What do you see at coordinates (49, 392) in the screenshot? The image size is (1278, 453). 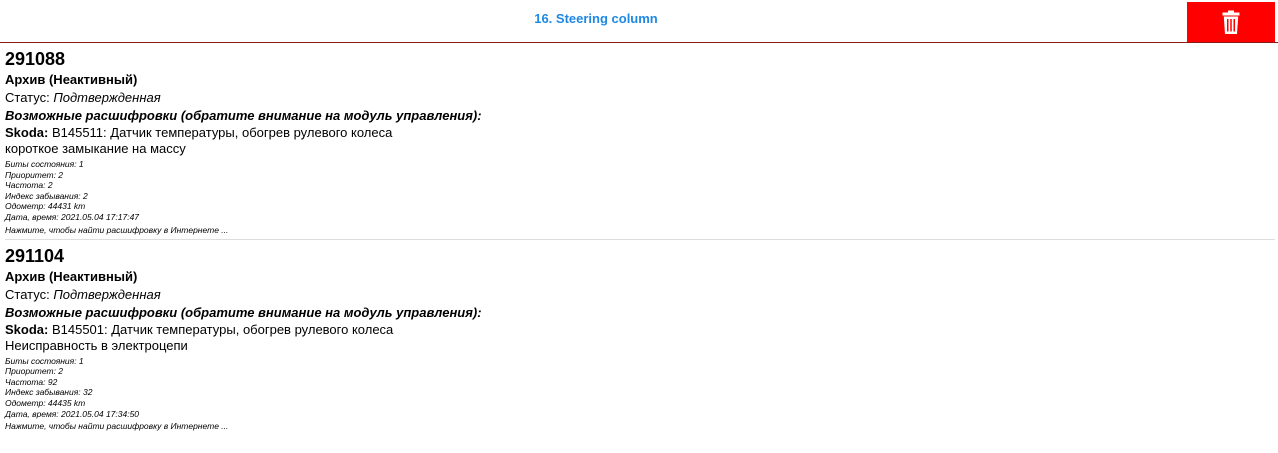 I see `forget-index: Индекс забывания: 32` at bounding box center [49, 392].